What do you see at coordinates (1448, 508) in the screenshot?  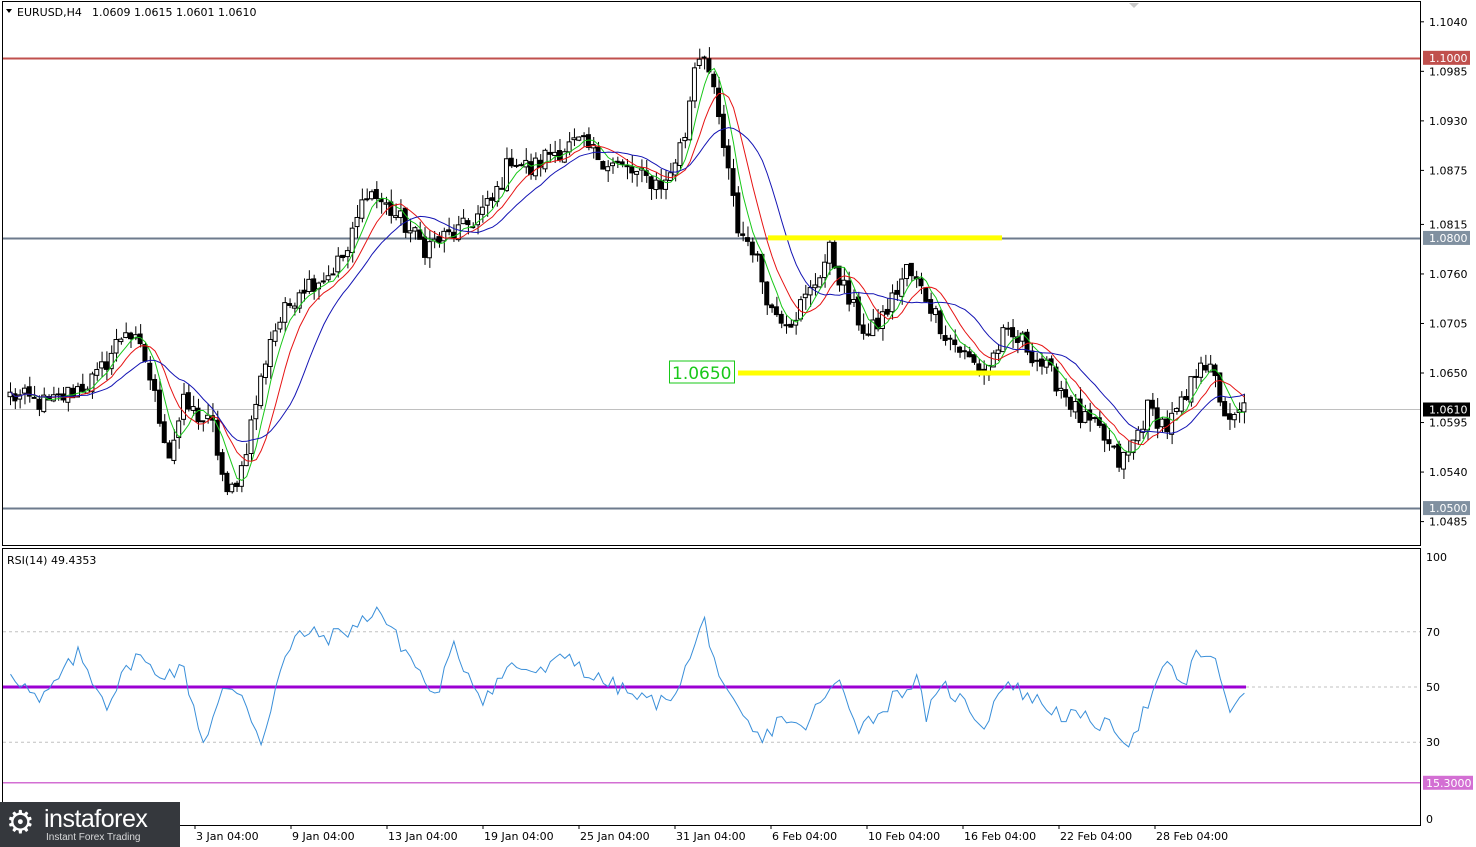 I see `level-price-tag-label: 1.0500` at bounding box center [1448, 508].